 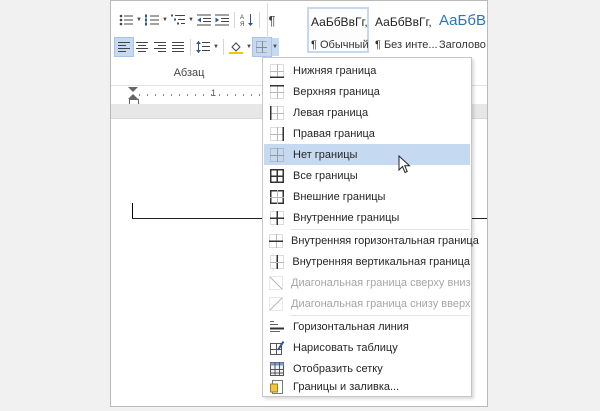 What do you see at coordinates (277, 134) in the screenshot?
I see `border-right-icon` at bounding box center [277, 134].